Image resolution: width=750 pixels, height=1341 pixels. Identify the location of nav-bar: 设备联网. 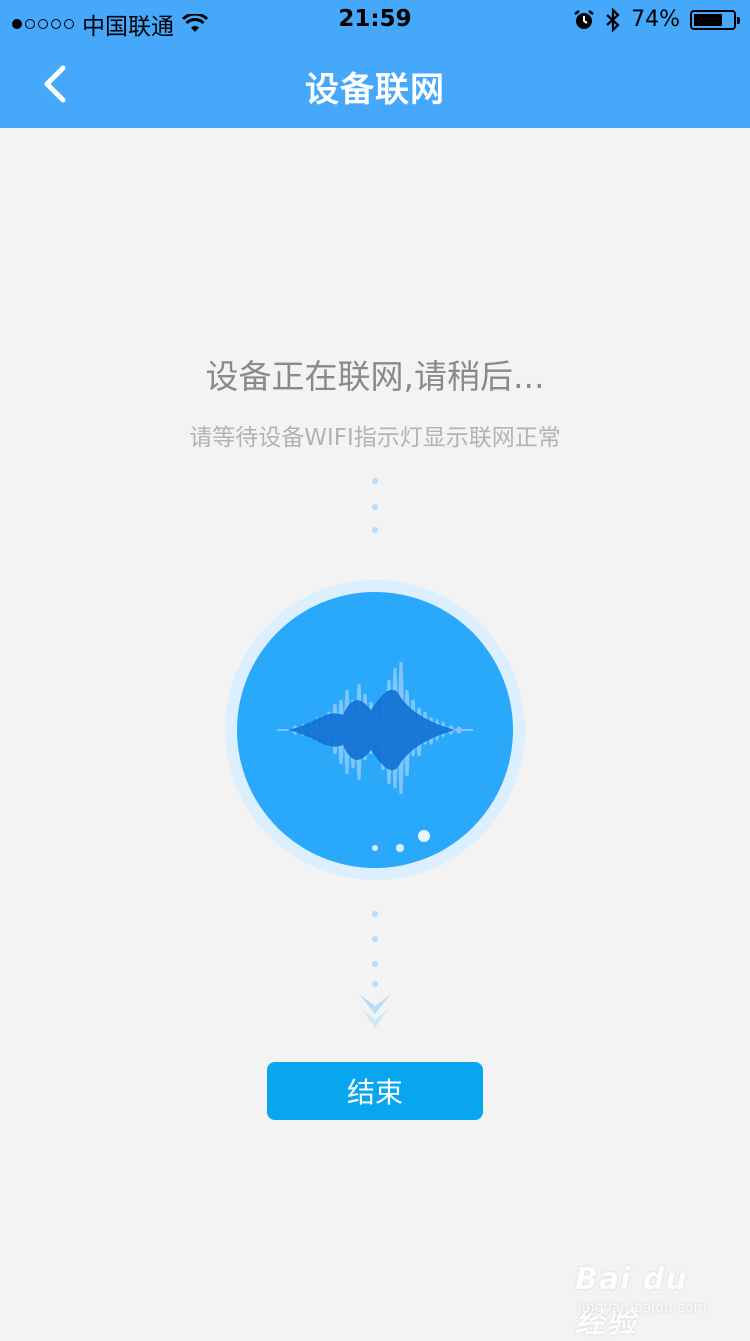
(375, 84).